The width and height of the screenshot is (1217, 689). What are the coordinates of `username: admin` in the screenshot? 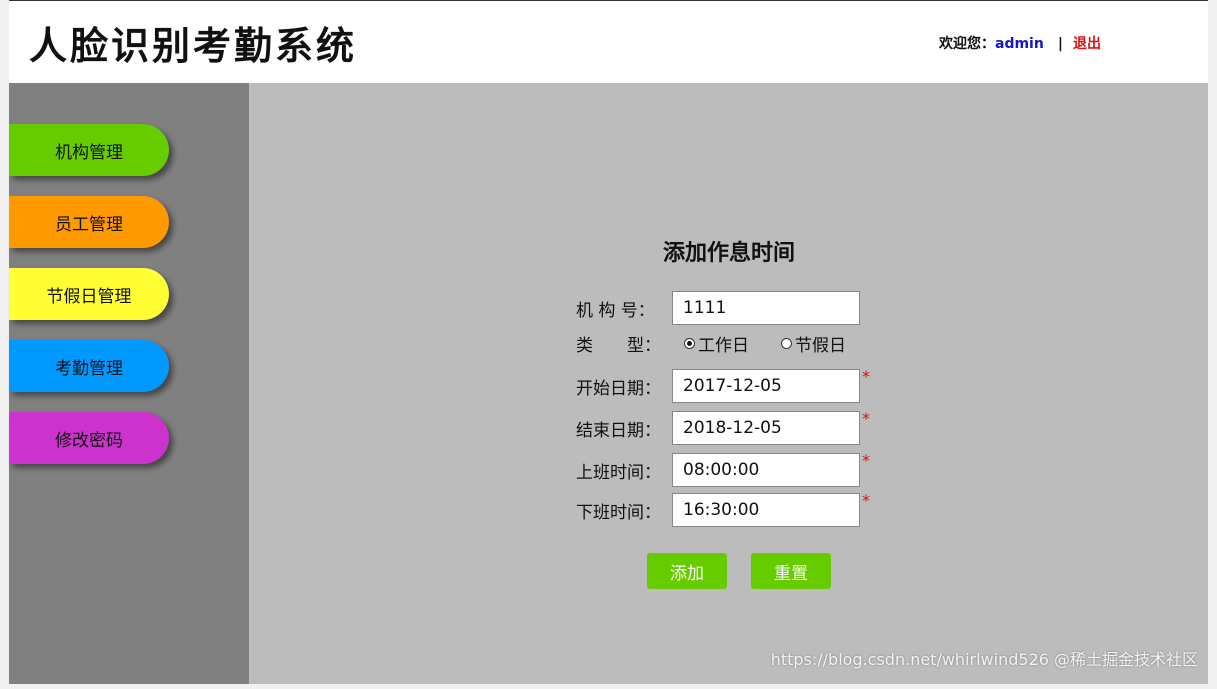 It's located at (1019, 44).